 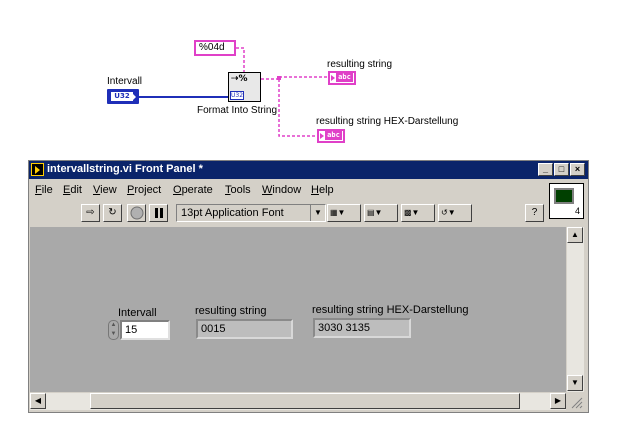 I want to click on menu-project: Project, so click(x=144, y=190).